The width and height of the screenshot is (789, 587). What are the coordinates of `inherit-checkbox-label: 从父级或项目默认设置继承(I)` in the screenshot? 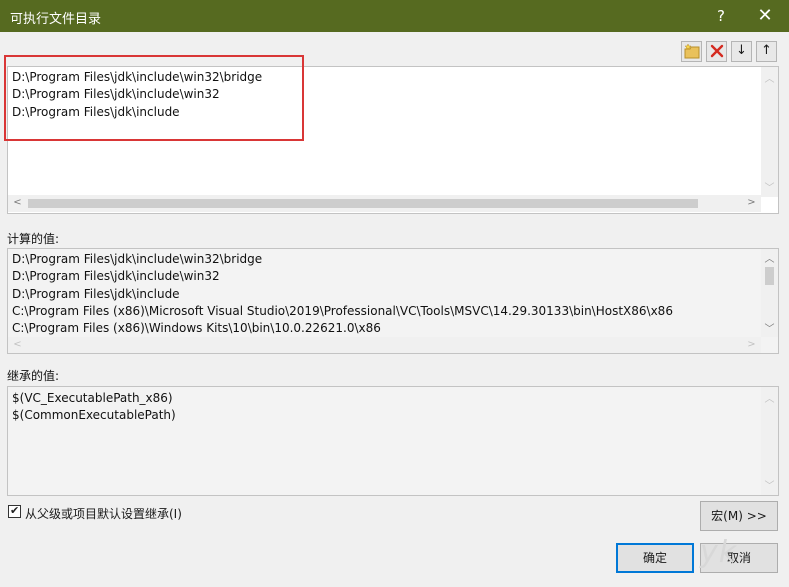 It's located at (103, 513).